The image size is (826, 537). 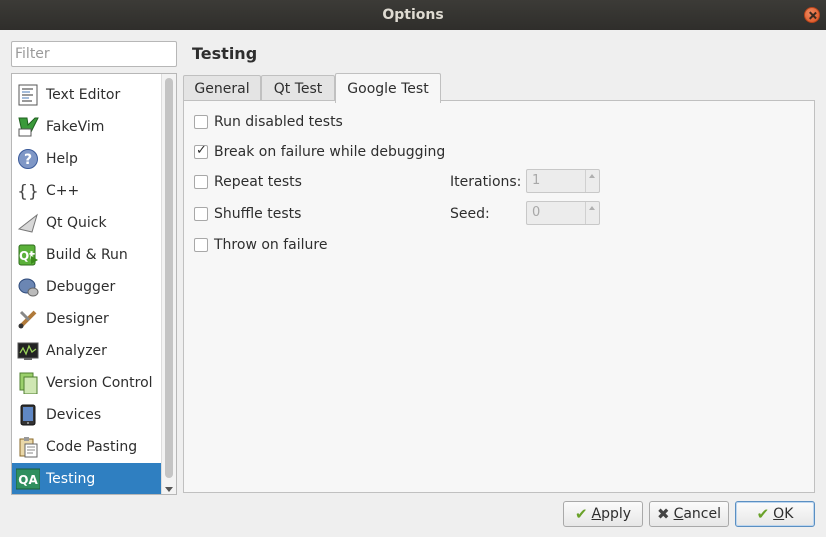 I want to click on run-disabled-tests-option: Run disabled tests, so click(x=268, y=122).